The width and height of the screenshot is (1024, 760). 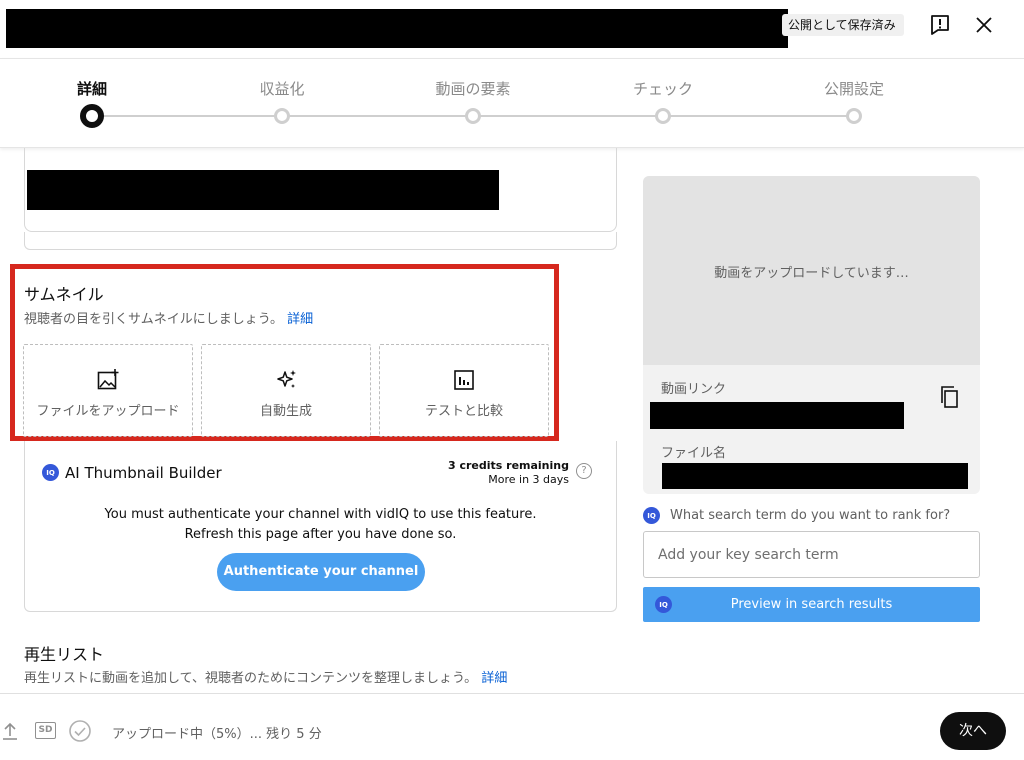 I want to click on playlist-subtitle-text: 再生リストに動画を追加して、視聴者のためにコンテンツを整理しましょう。, so click(x=251, y=678).